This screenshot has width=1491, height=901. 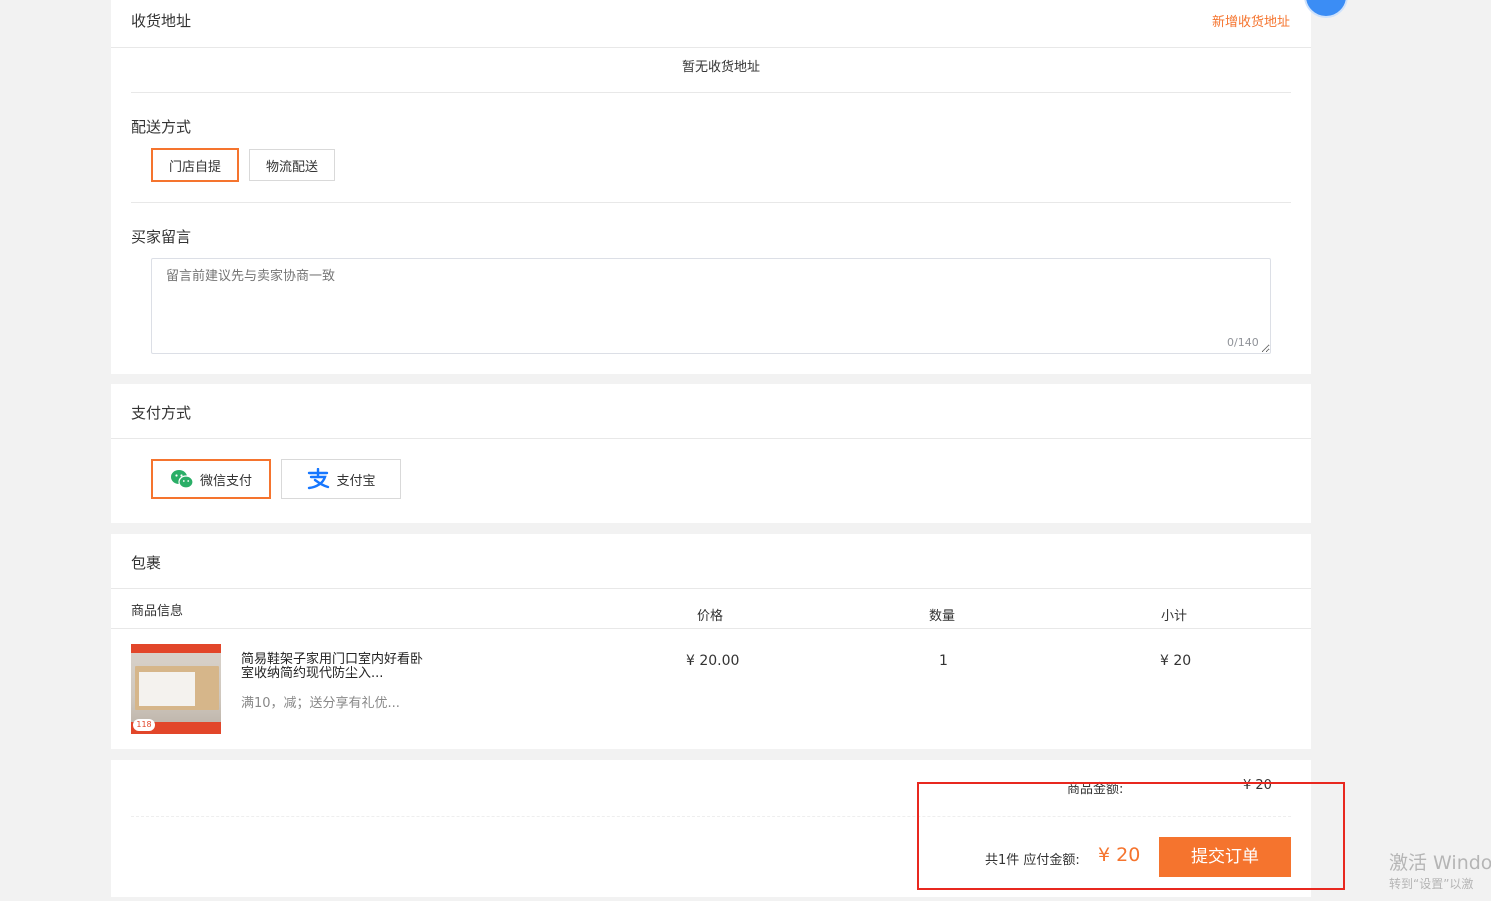 What do you see at coordinates (710, 616) in the screenshot?
I see `col-header-price: 价格` at bounding box center [710, 616].